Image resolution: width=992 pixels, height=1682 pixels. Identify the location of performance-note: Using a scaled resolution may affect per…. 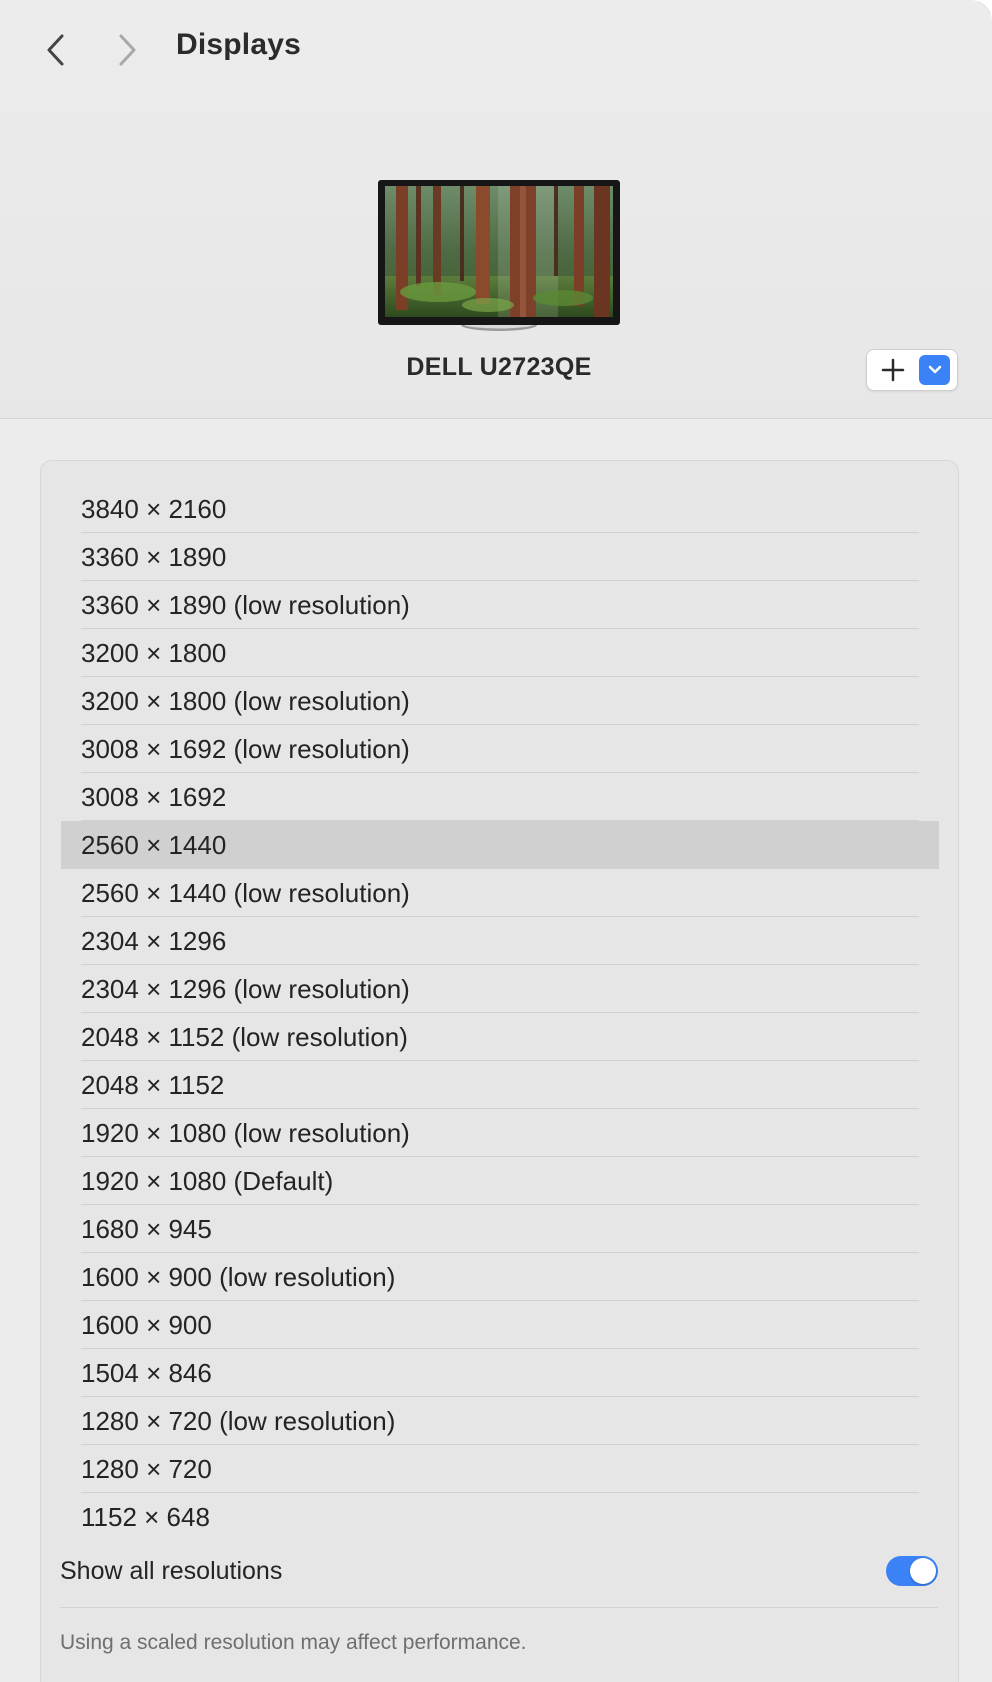
(293, 1642).